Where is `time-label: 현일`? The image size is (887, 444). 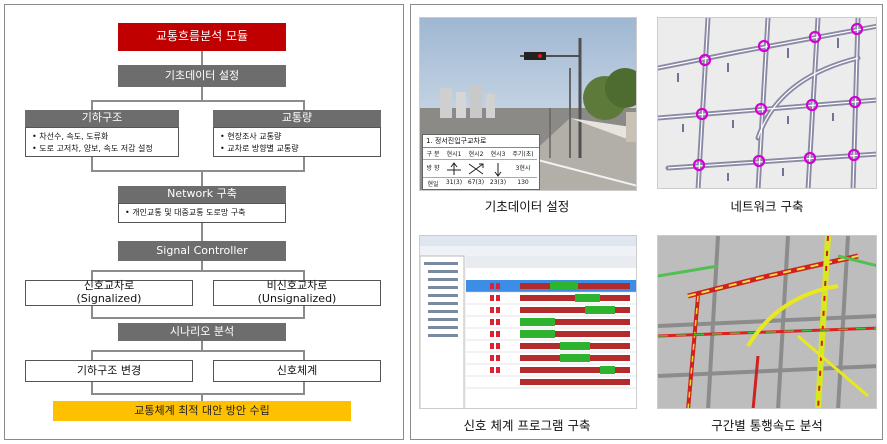 time-label: 현일 is located at coordinates (433, 184).